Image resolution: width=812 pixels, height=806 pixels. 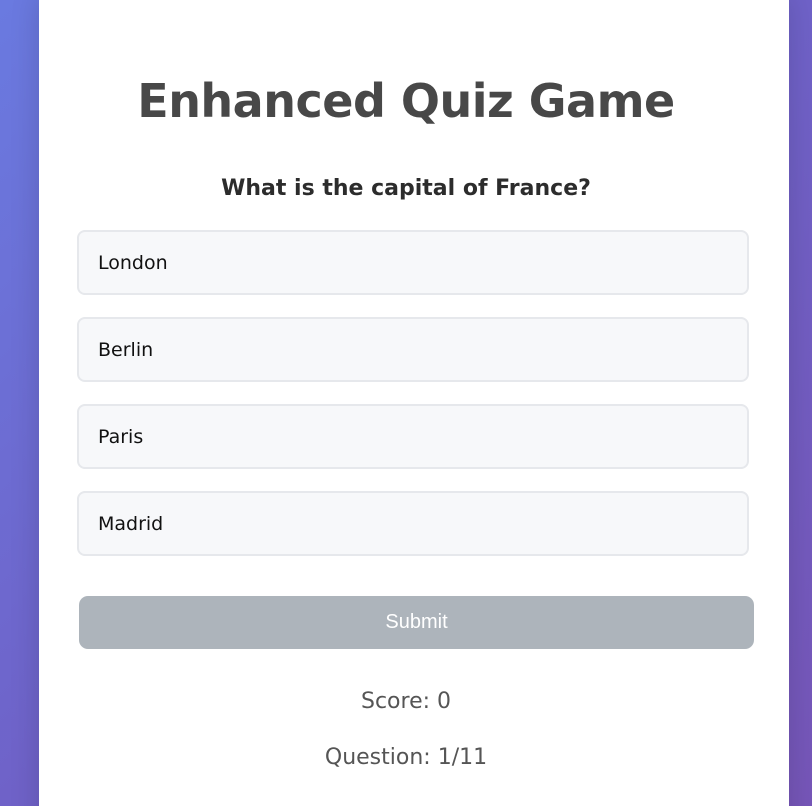 I want to click on option-label: Berlin, so click(x=126, y=349).